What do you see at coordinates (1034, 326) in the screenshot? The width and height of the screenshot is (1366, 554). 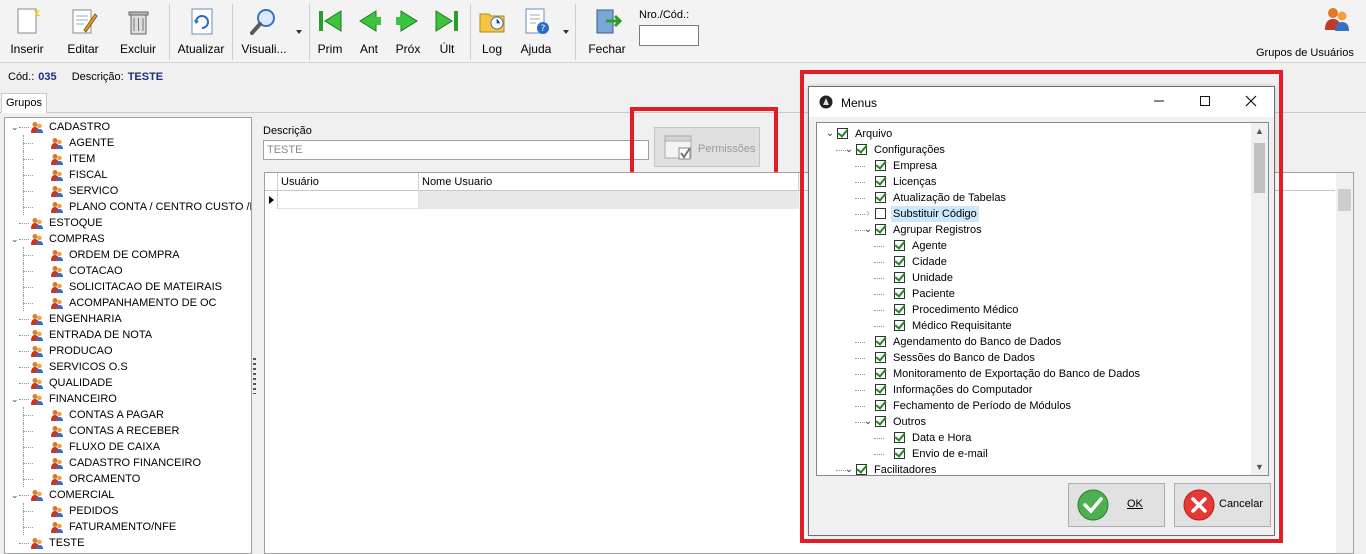 I see `menu-tree-item: Médico Requisitante` at bounding box center [1034, 326].